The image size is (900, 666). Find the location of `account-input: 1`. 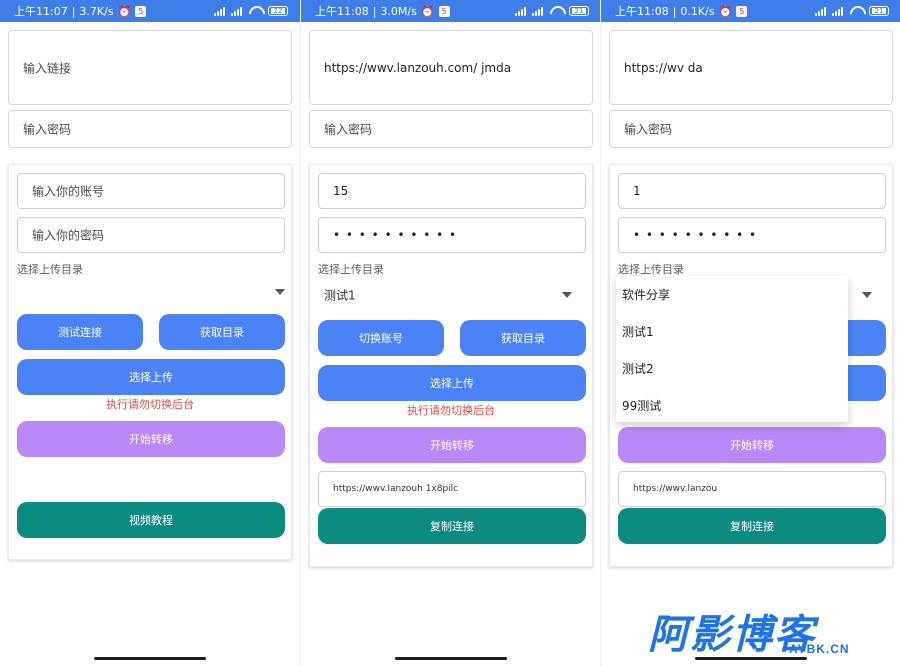

account-input: 1 is located at coordinates (752, 191).